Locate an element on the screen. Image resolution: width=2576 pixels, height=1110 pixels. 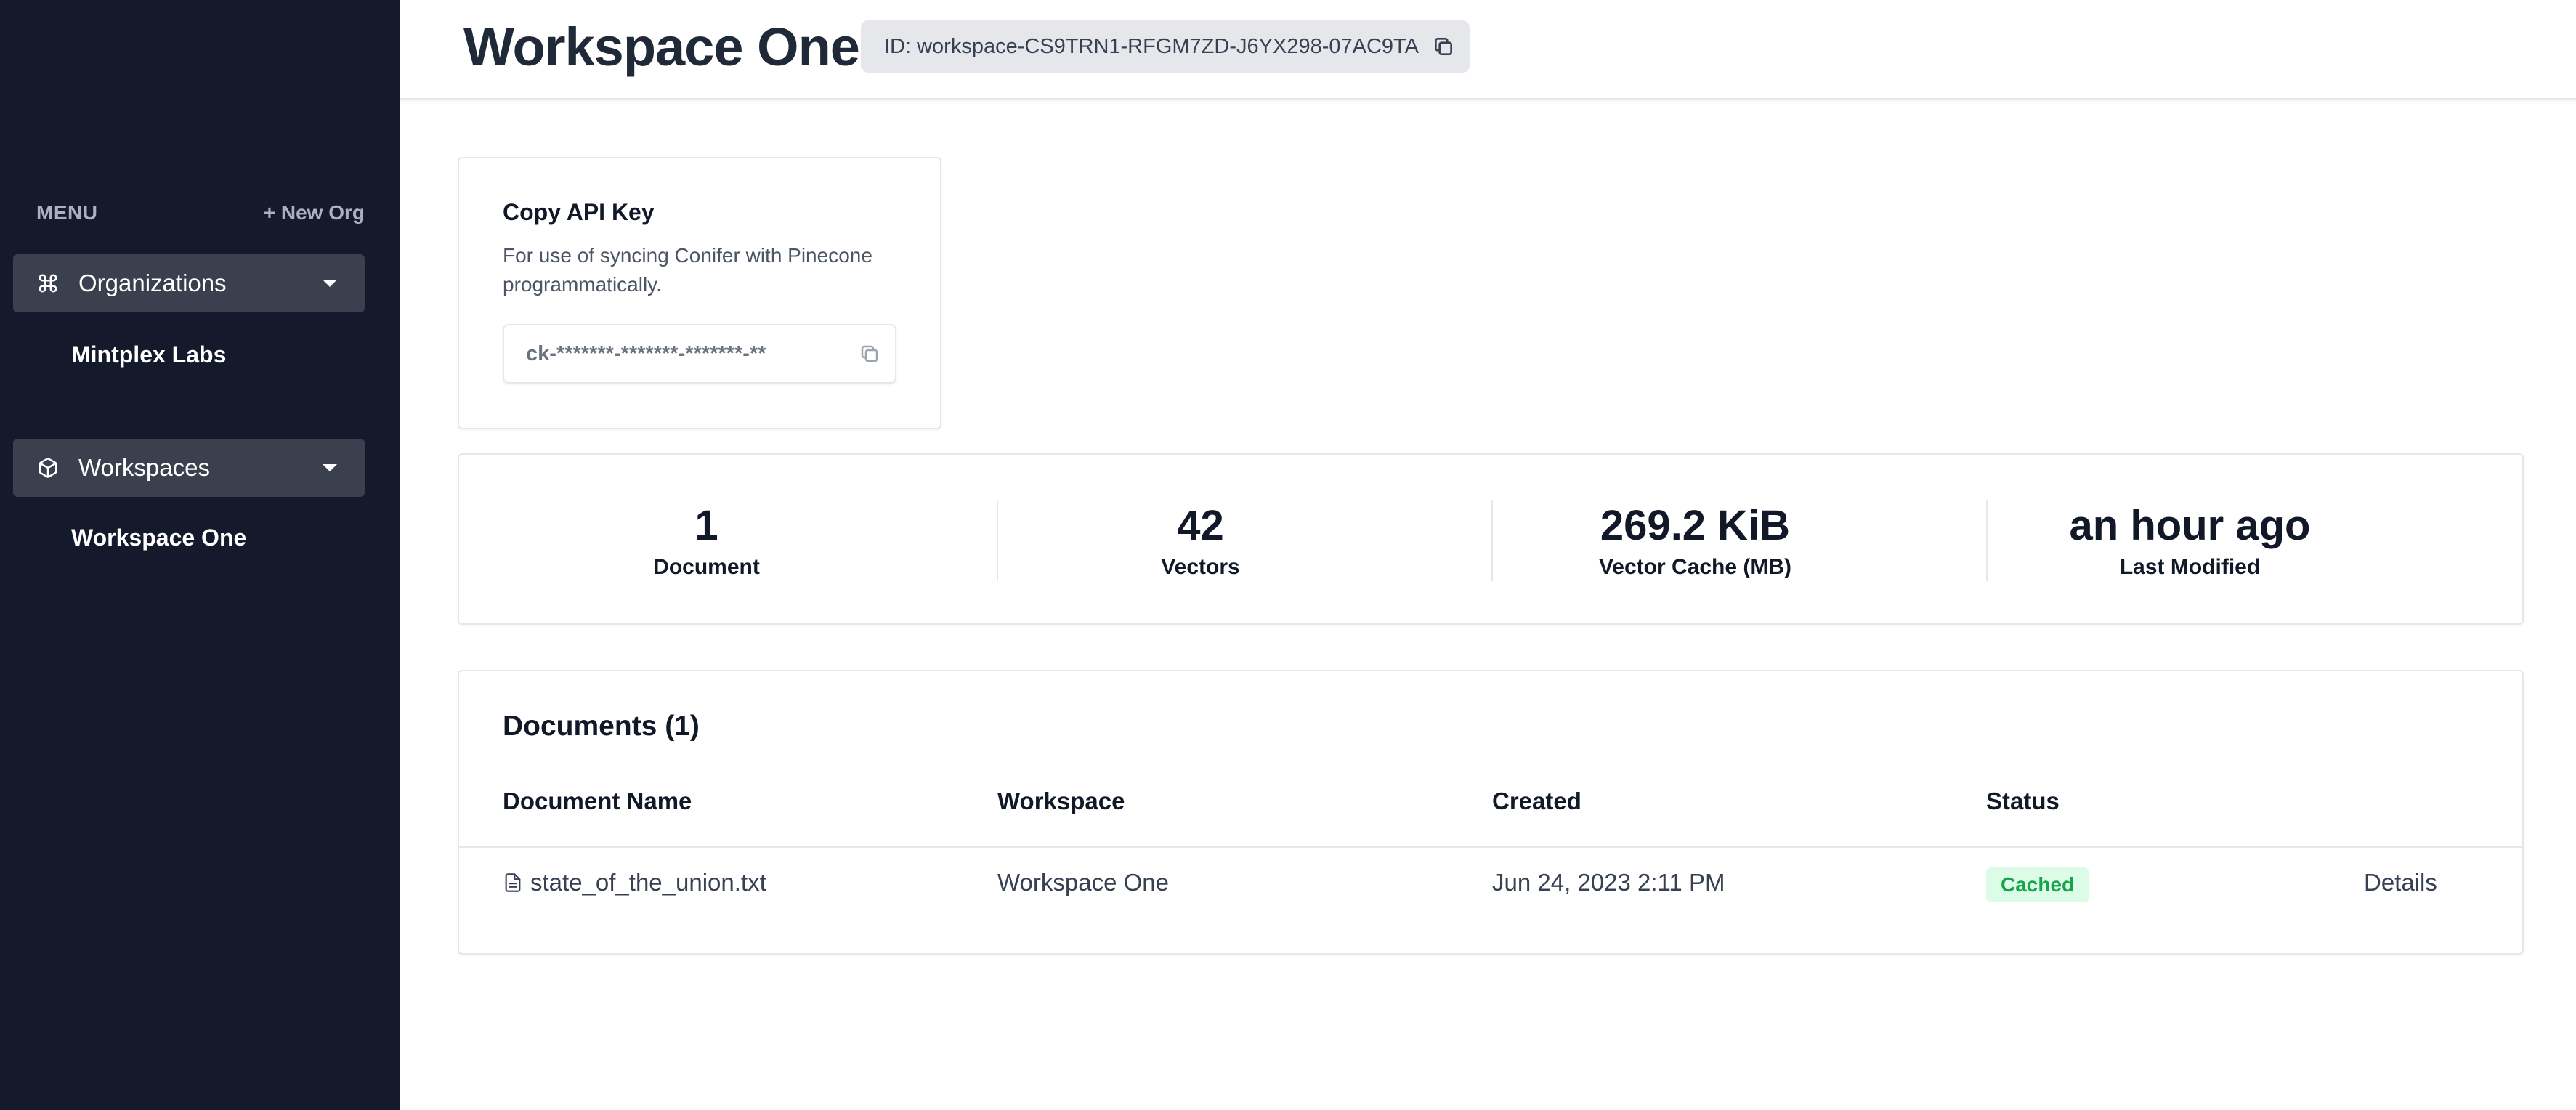
stat-vector-cache: 269.2 KiB Vector Cache (MB) is located at coordinates (1695, 540).